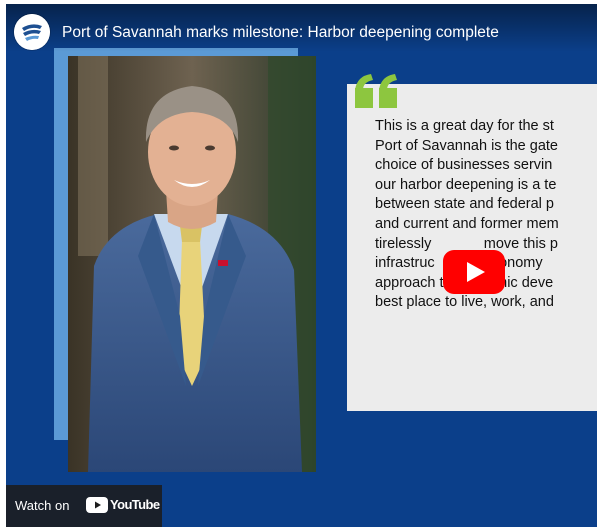 The height and width of the screenshot is (527, 597). I want to click on quote-line: Port of Savannah is the gate, so click(466, 145).